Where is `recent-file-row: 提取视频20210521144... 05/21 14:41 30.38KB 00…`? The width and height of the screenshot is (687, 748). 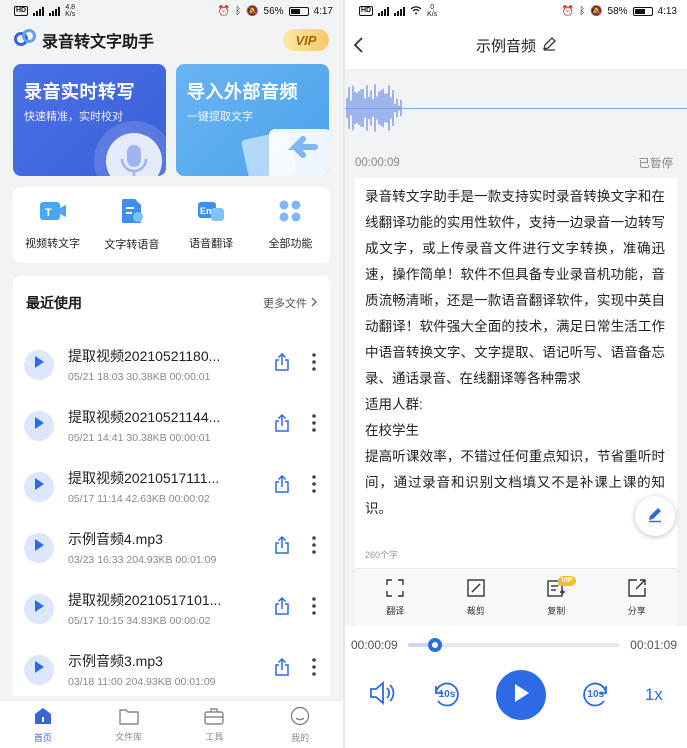 recent-file-row: 提取视频20210521144... 05/21 14:41 30.38KB 00… is located at coordinates (171, 425).